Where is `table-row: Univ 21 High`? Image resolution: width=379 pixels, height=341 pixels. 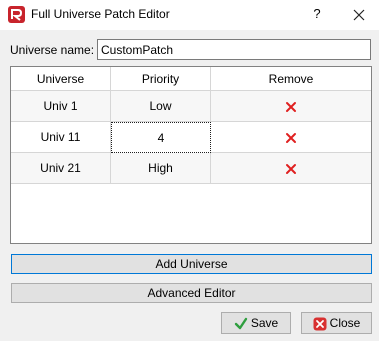 table-row: Univ 21 High is located at coordinates (191, 168).